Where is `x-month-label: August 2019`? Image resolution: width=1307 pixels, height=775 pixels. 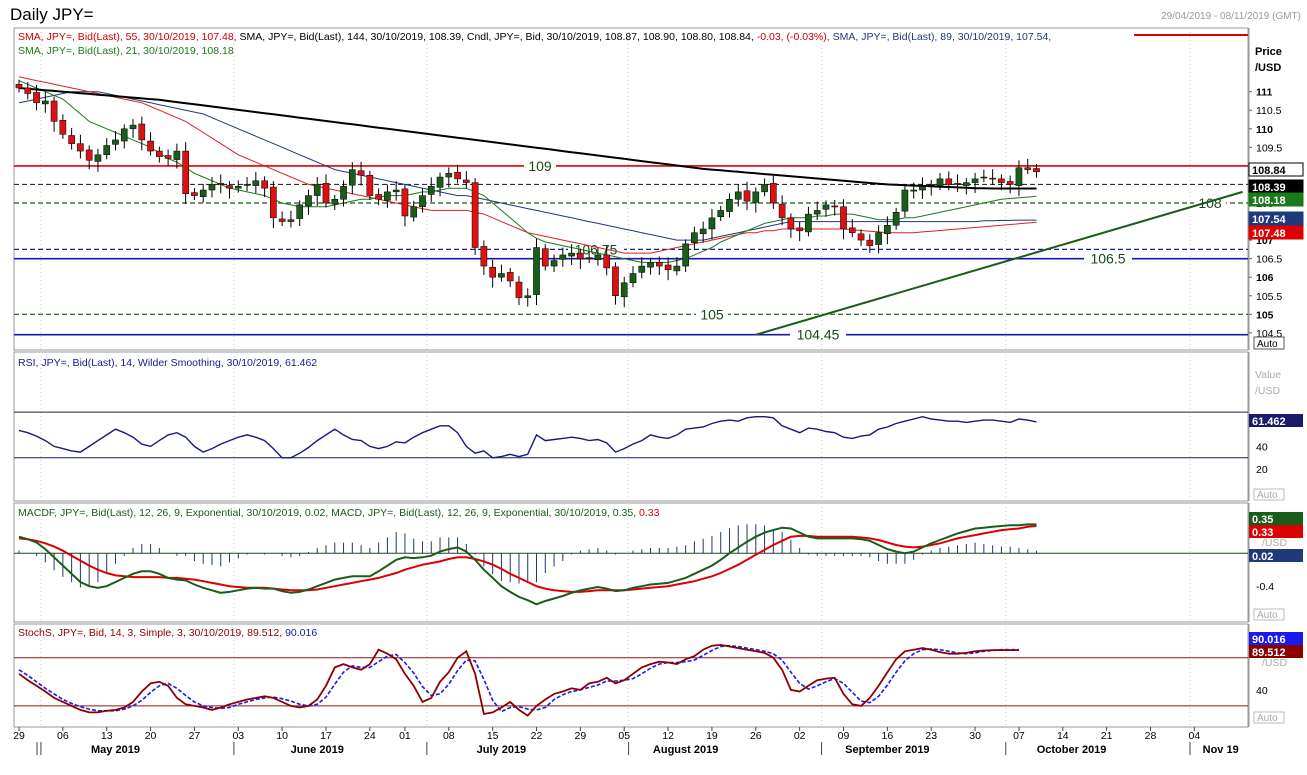
x-month-label: August 2019 is located at coordinates (685, 750).